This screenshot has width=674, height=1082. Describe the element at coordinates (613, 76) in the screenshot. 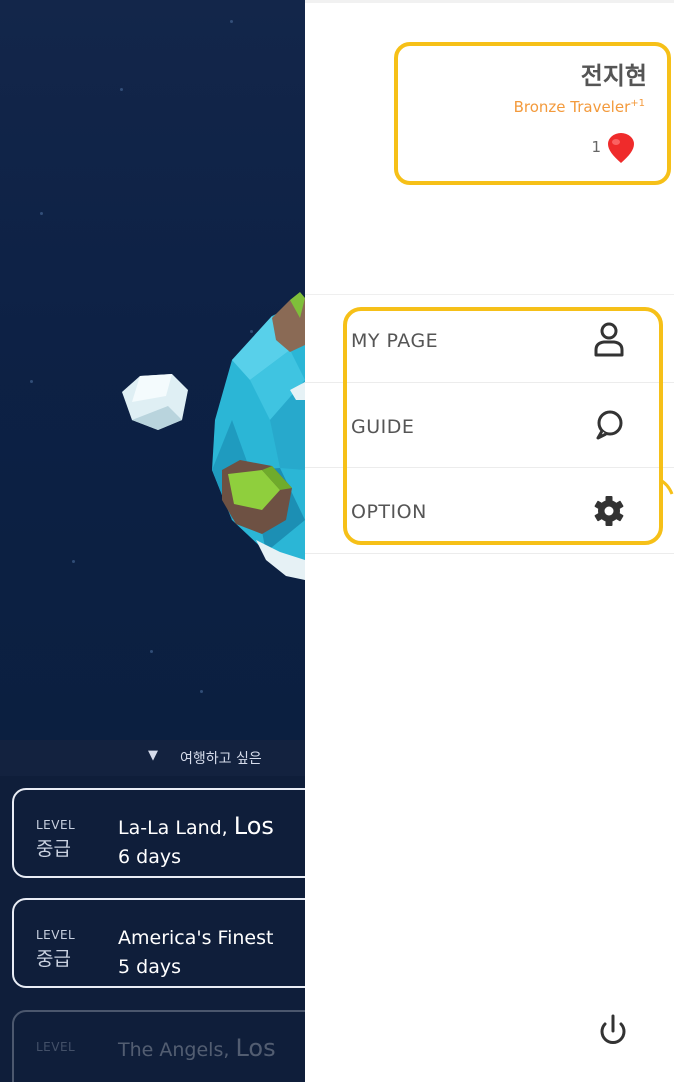

I see `user-name: 전지현` at that location.